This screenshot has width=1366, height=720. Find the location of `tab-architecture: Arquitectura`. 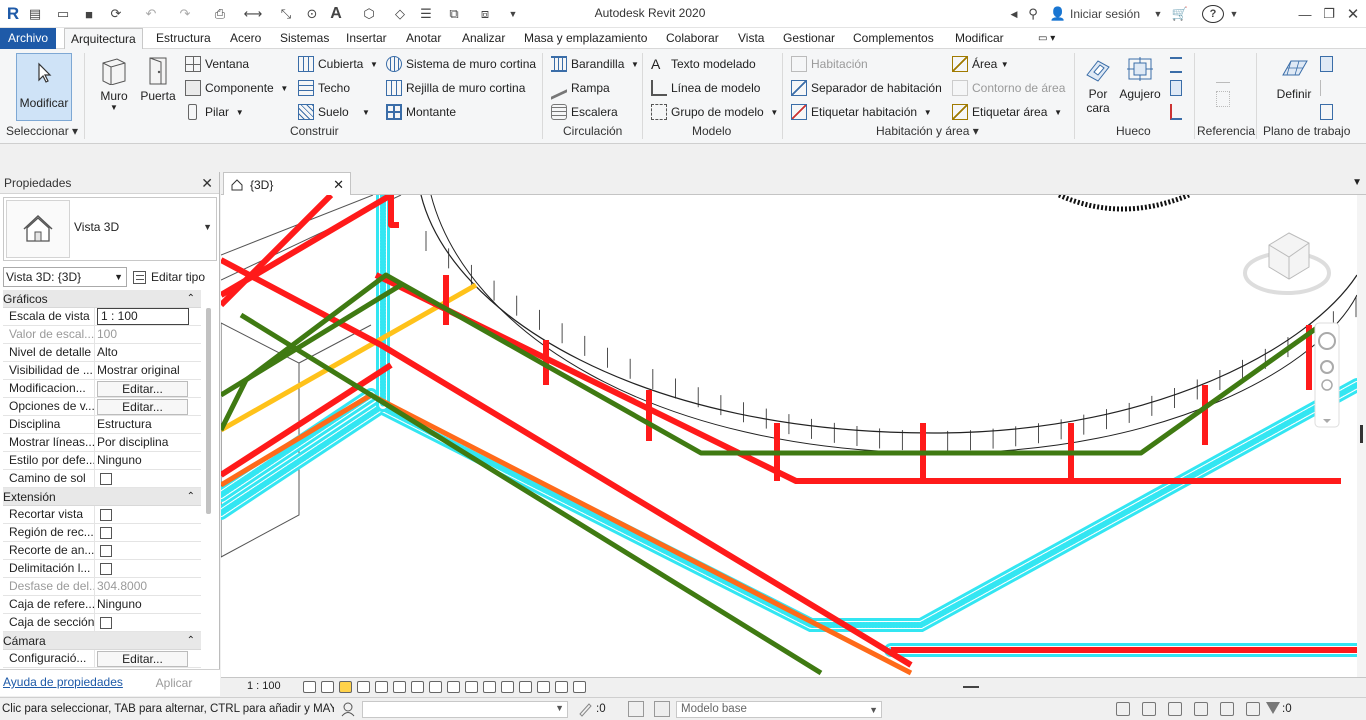

tab-architecture: Arquitectura is located at coordinates (103, 39).